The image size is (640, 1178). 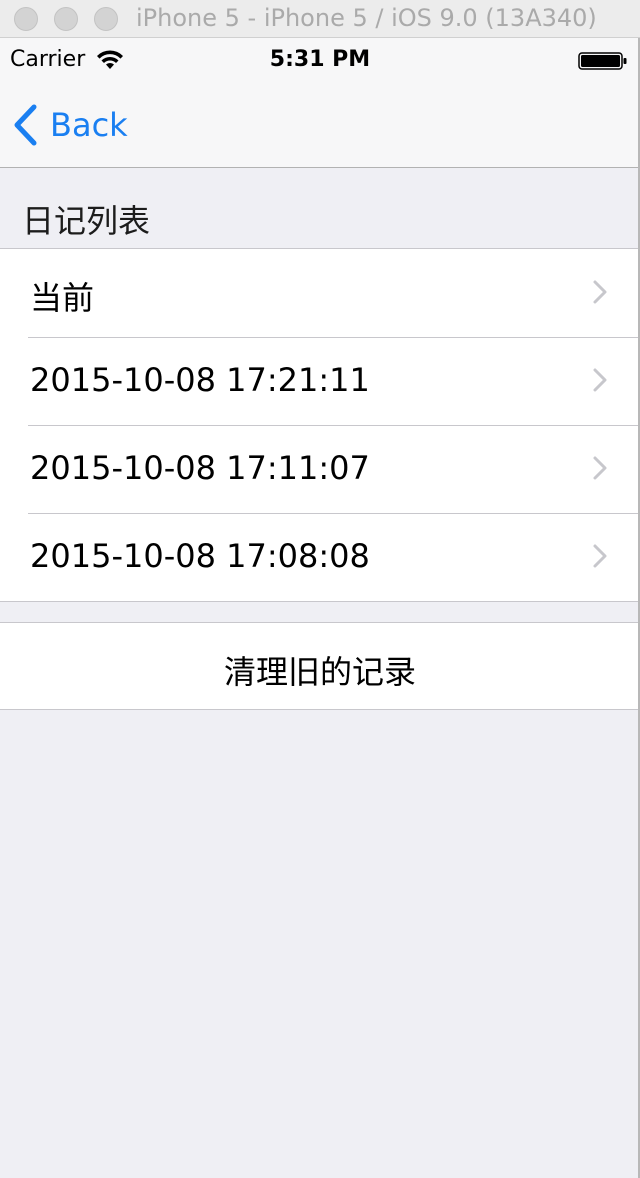 I want to click on diary-list-item: 2015-10-08 17:08:08, so click(x=320, y=557).